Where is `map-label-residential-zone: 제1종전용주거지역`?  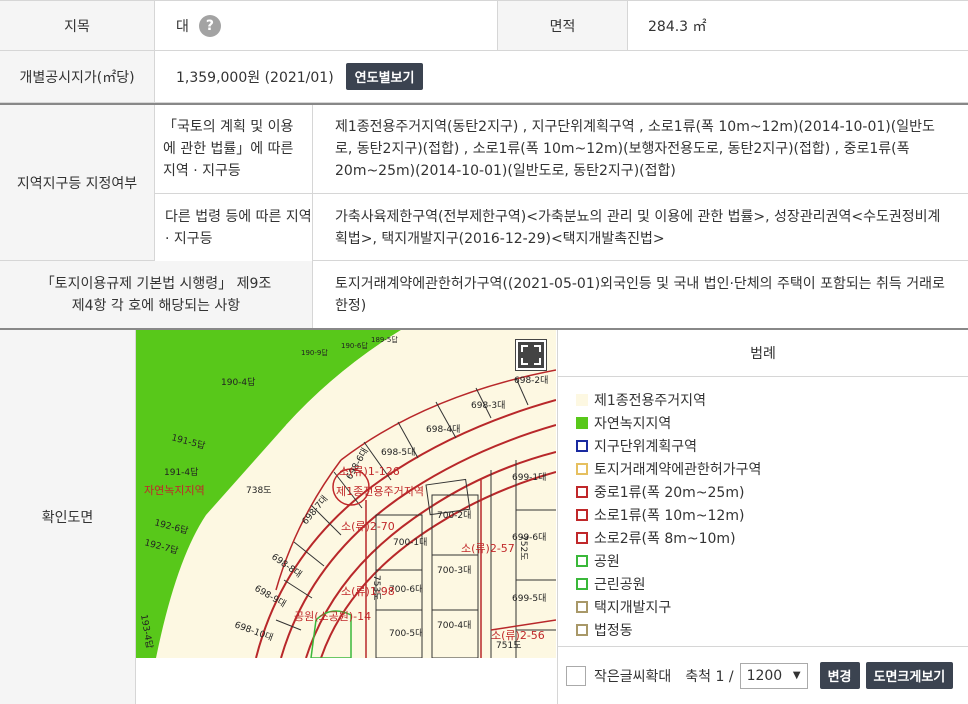 map-label-residential-zone: 제1종전용주거지역 is located at coordinates (380, 491).